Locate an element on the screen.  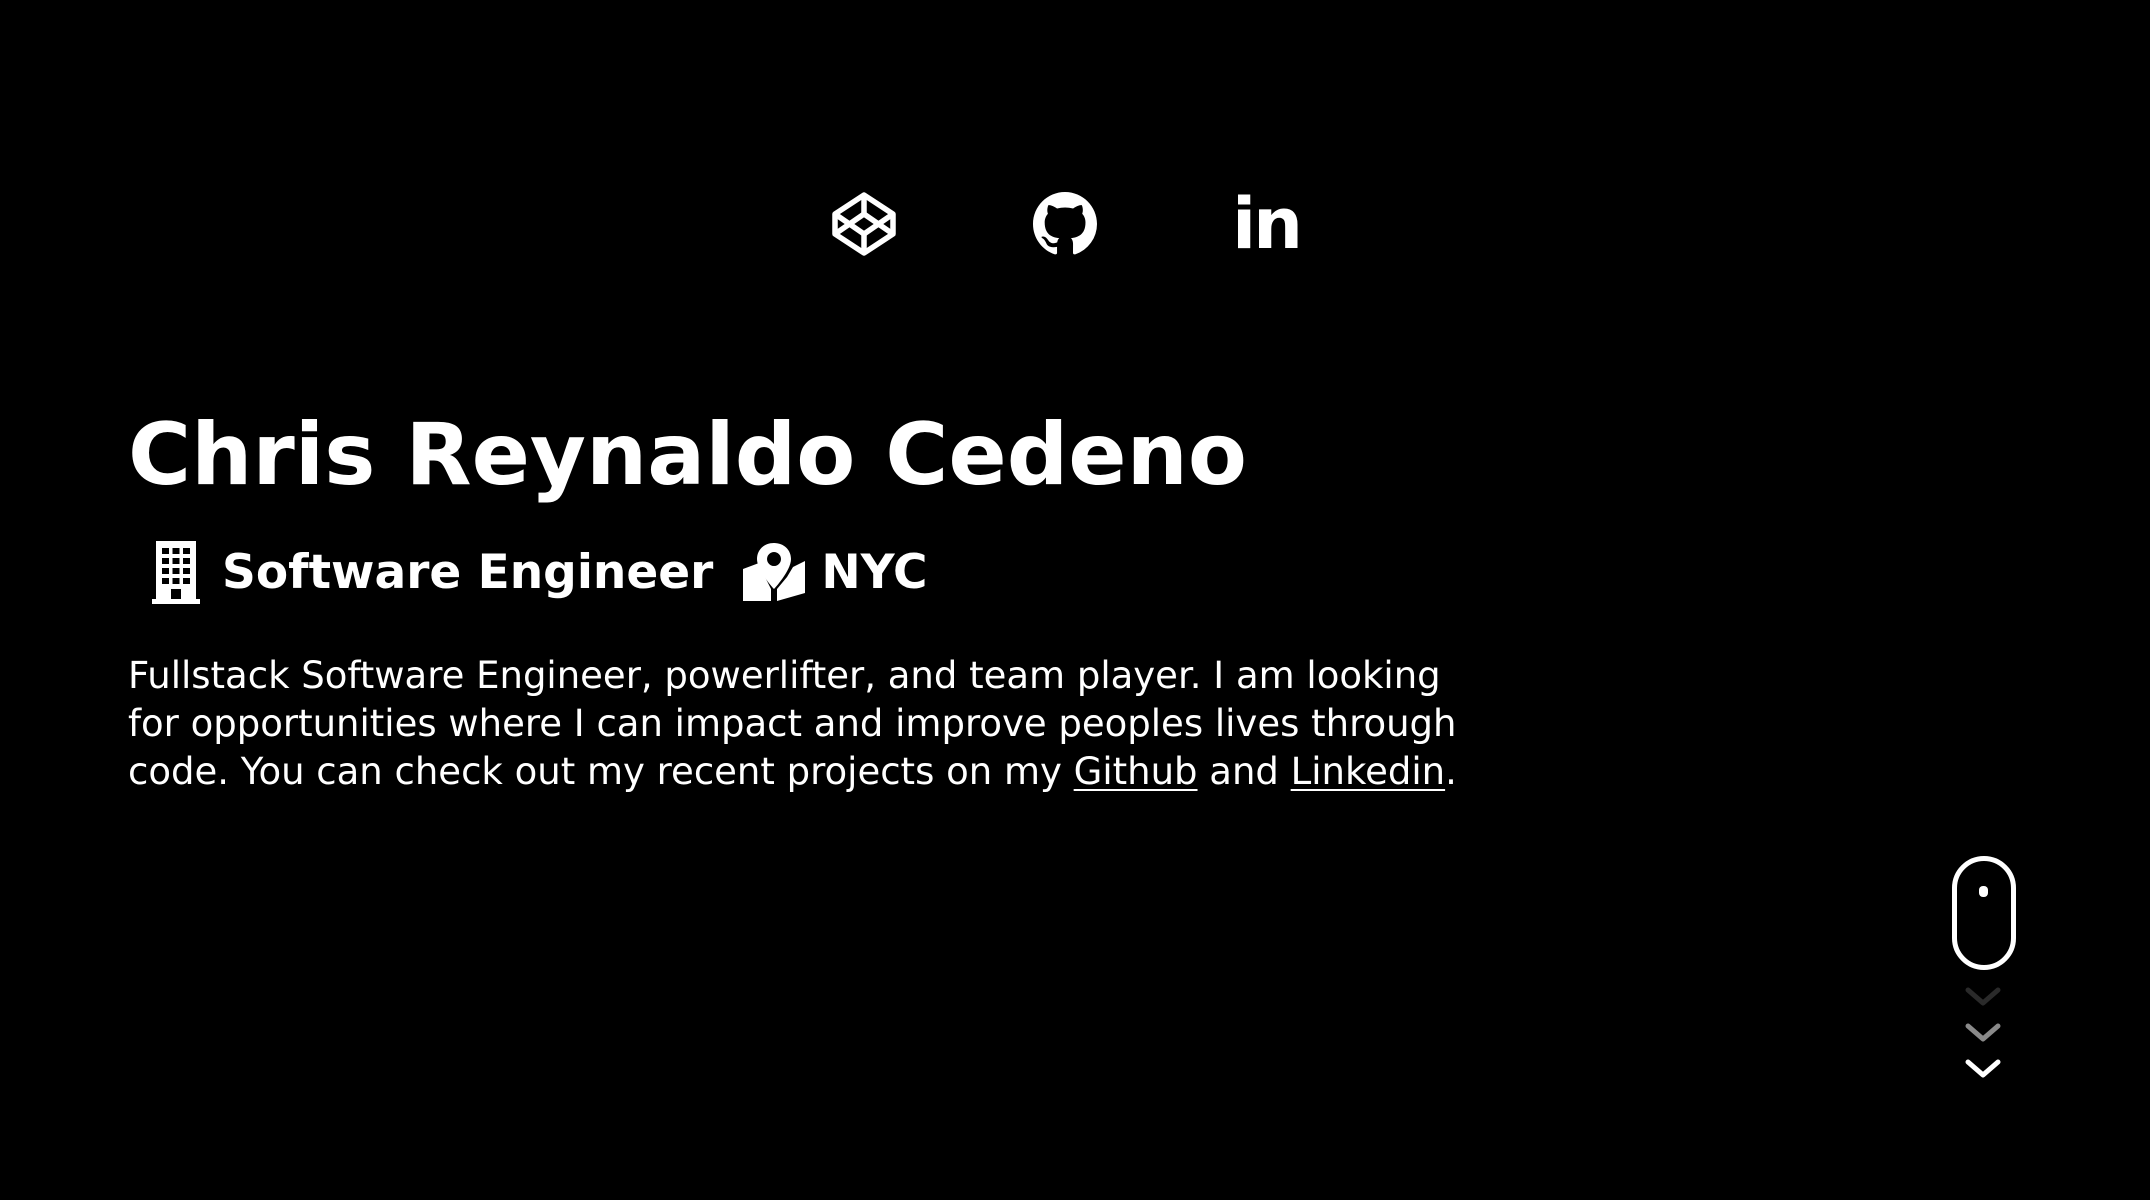
role-item: Software Engineer is located at coordinates (420, 573).